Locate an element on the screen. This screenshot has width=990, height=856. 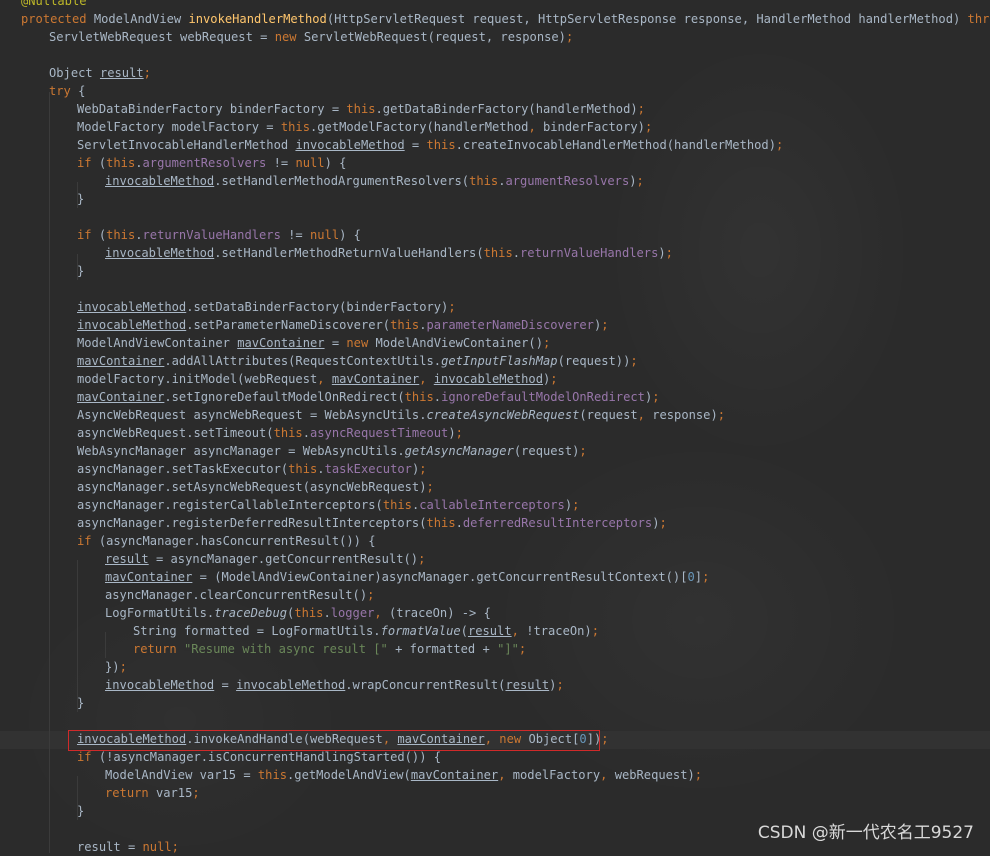
code-token: .addAllAttributes(RequestContextUtils. is located at coordinates (303, 361).